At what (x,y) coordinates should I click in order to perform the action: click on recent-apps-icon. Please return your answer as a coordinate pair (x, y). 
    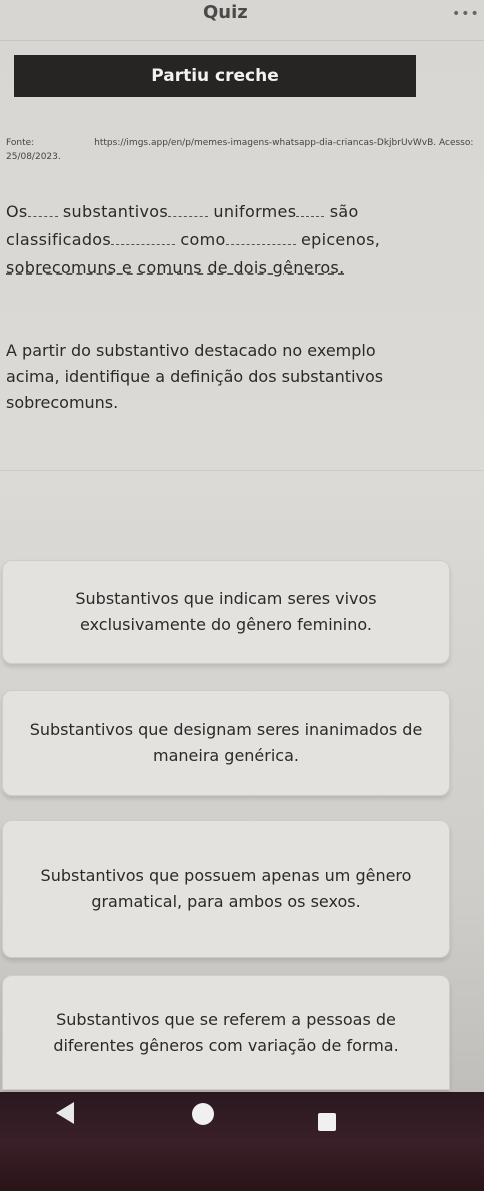
    Looking at the image, I should click on (327, 1122).